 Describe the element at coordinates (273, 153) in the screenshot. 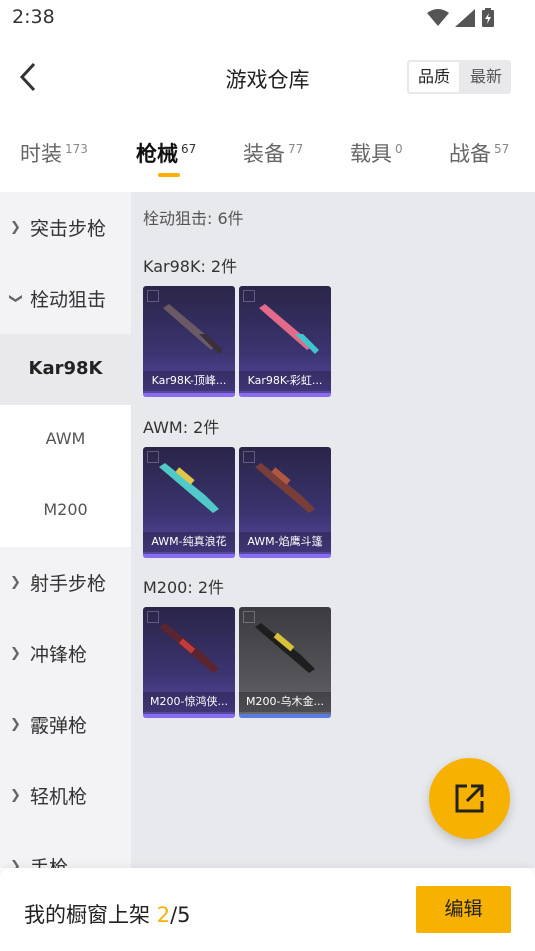

I see `tab-equipment: 装备 77` at that location.